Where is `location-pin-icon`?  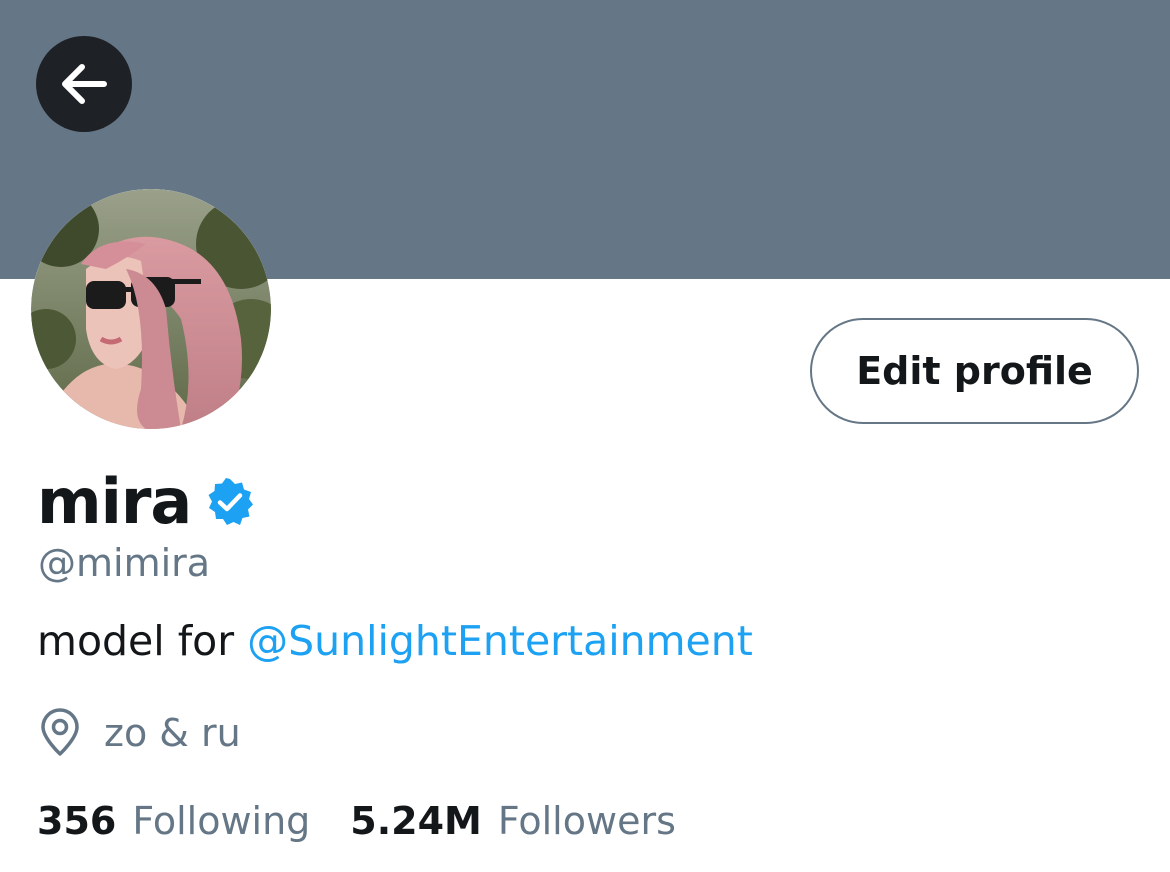
location-pin-icon is located at coordinates (60, 732).